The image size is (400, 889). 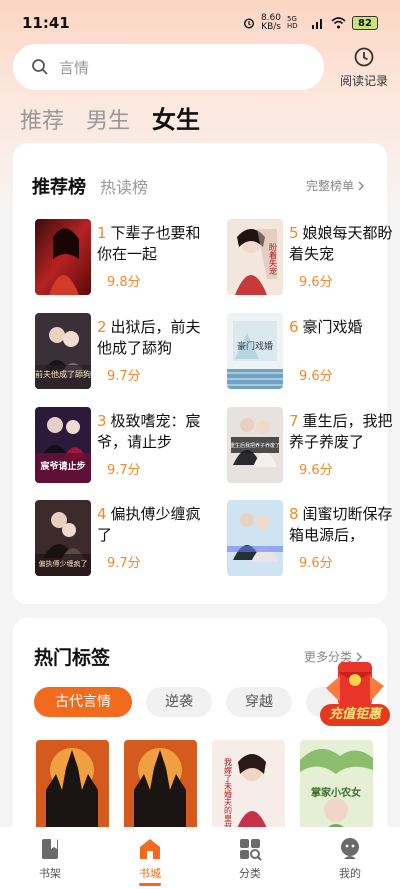 What do you see at coordinates (355, 715) in the screenshot?
I see `recharge-promo-label: 充值钜惠` at bounding box center [355, 715].